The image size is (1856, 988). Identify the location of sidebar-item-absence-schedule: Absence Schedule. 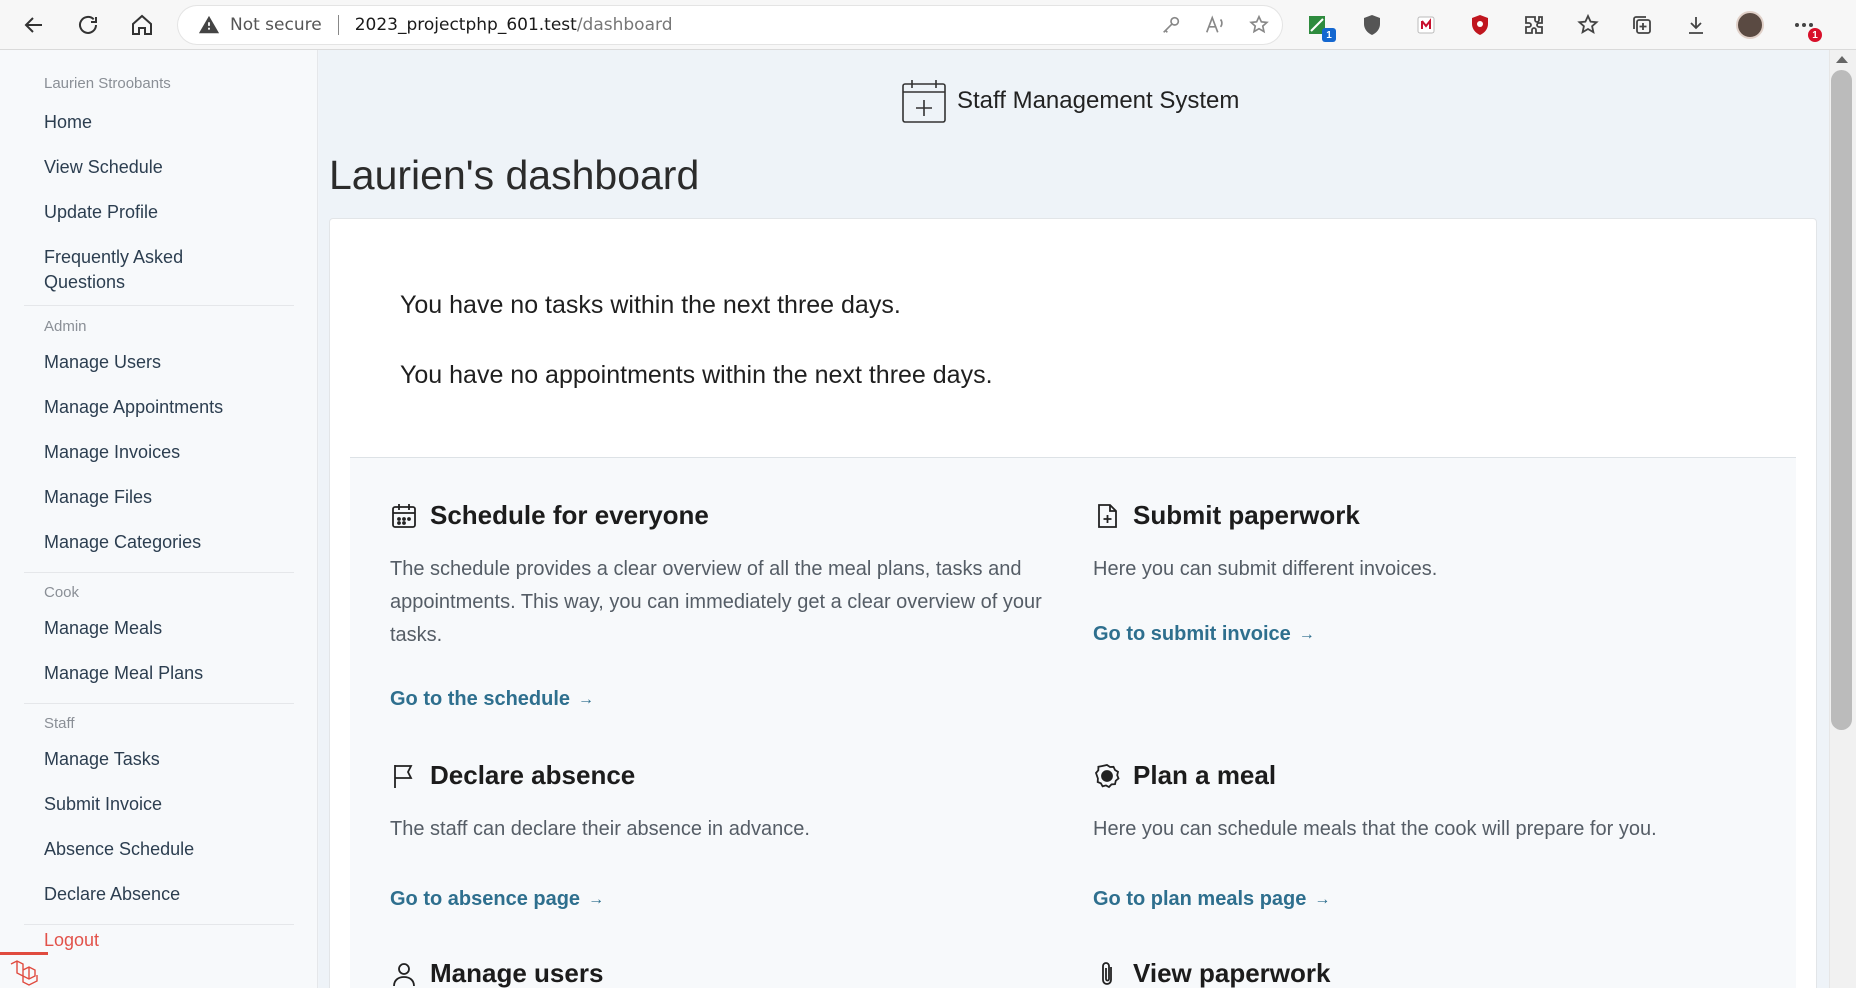
(159, 849).